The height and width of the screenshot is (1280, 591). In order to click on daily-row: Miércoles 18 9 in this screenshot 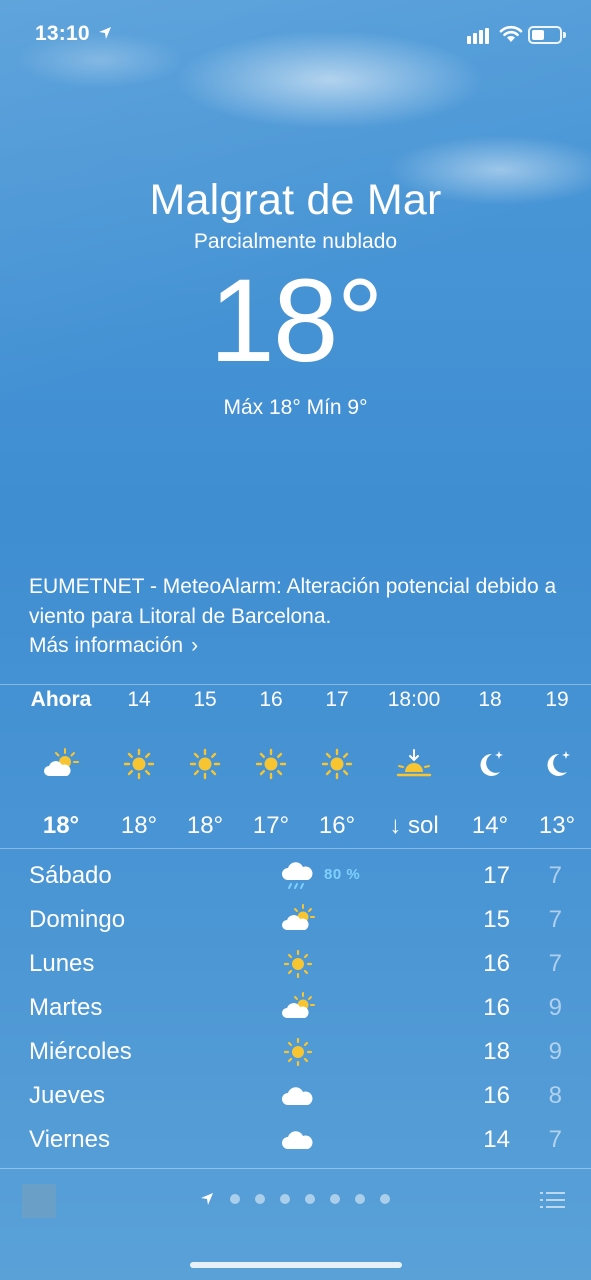, I will do `click(295, 1052)`.